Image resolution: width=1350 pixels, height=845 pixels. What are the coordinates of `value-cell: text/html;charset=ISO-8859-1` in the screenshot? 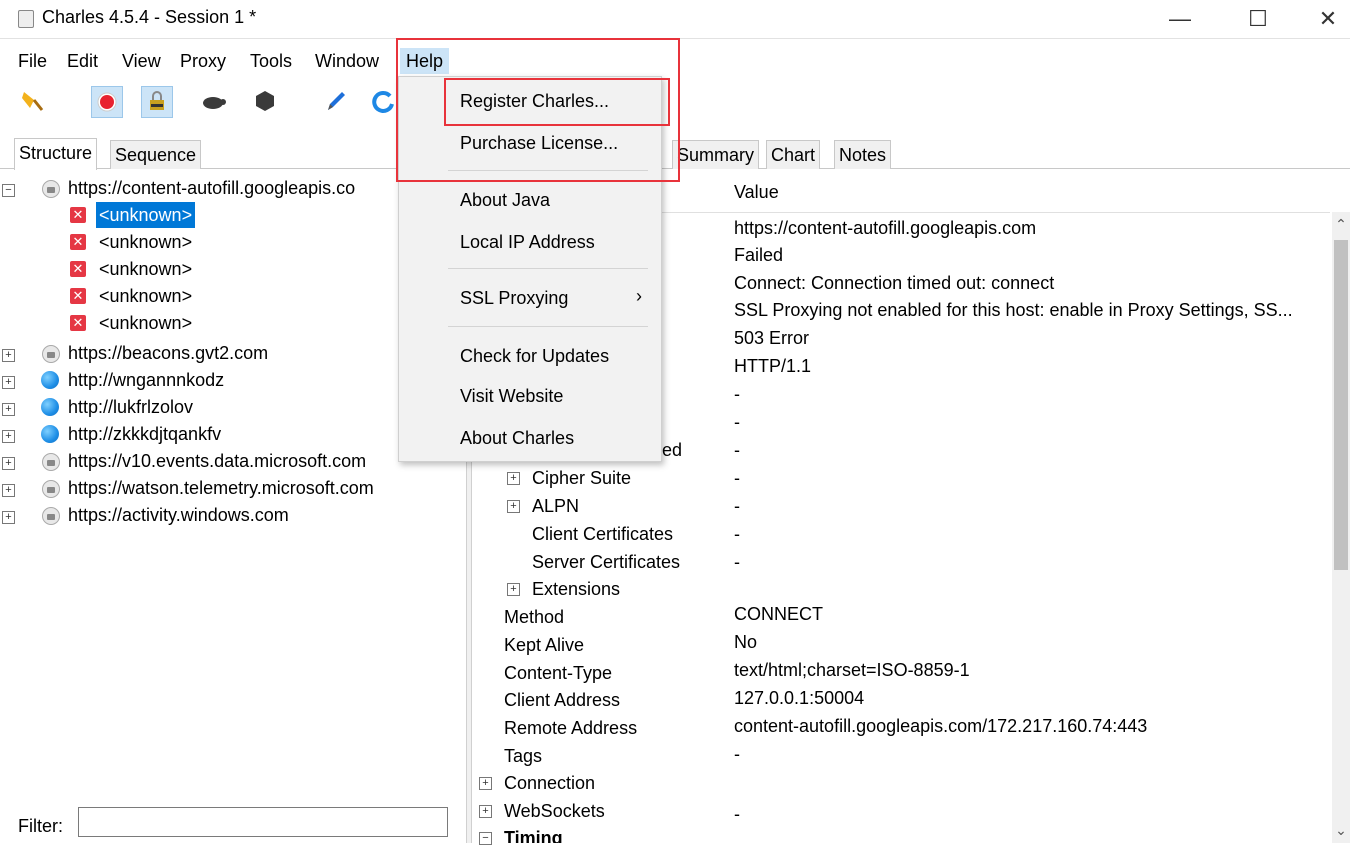 It's located at (852, 670).